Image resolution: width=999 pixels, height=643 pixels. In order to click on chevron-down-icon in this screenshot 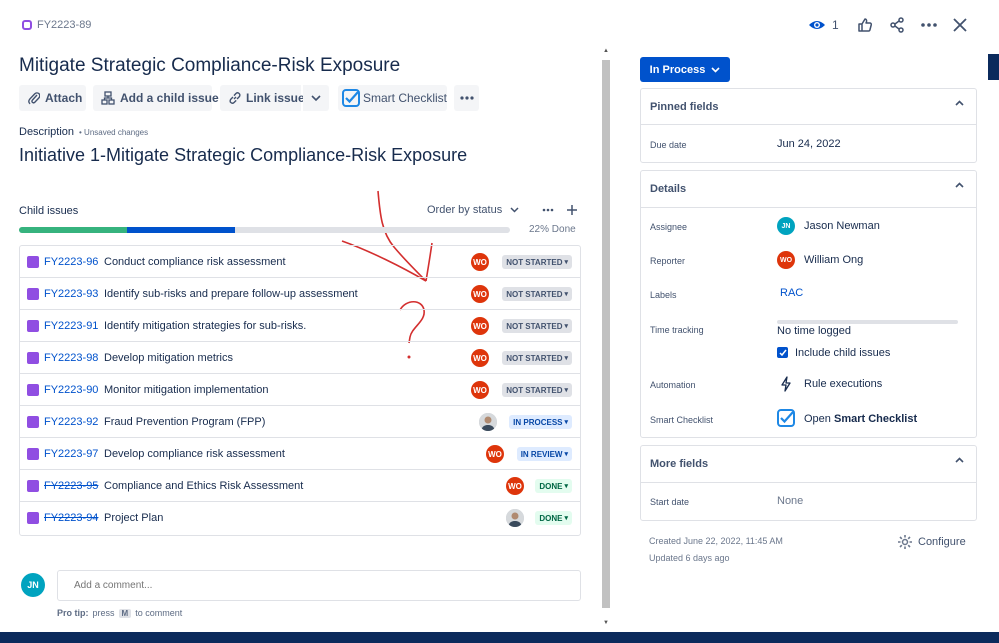, I will do `click(715, 69)`.